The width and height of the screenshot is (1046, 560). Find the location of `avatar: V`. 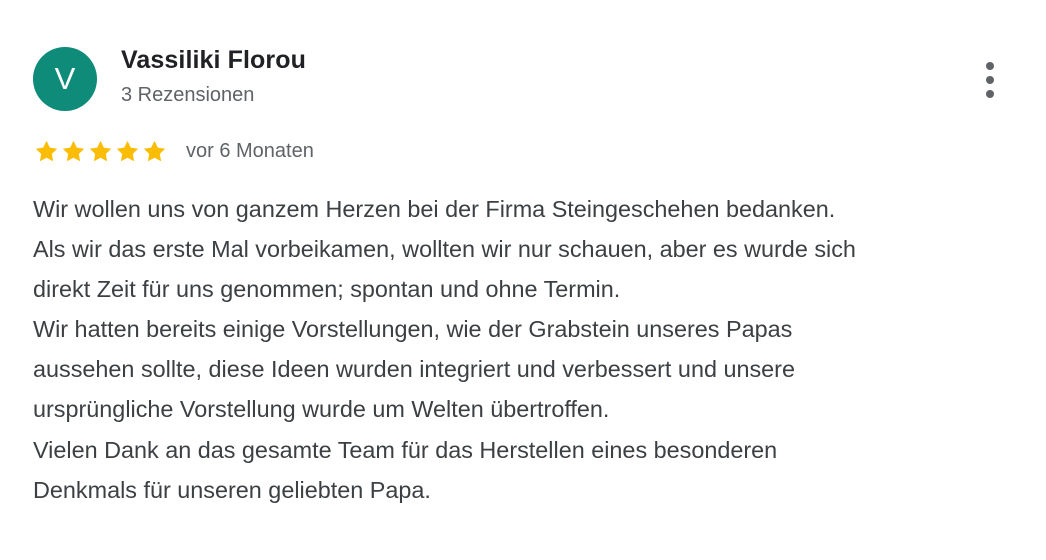

avatar: V is located at coordinates (65, 79).